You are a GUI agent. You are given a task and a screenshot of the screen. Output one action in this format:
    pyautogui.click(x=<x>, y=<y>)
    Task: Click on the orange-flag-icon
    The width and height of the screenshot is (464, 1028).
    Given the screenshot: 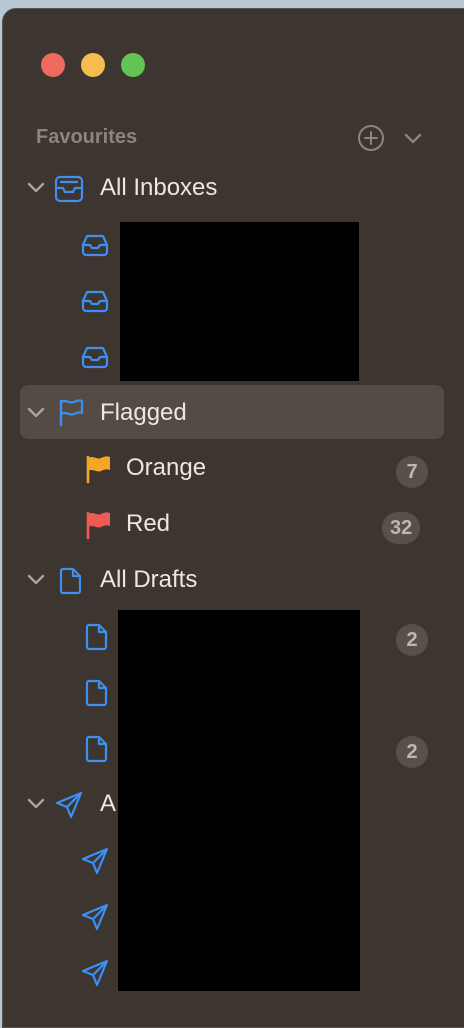 What is the action you would take?
    pyautogui.click(x=98, y=469)
    